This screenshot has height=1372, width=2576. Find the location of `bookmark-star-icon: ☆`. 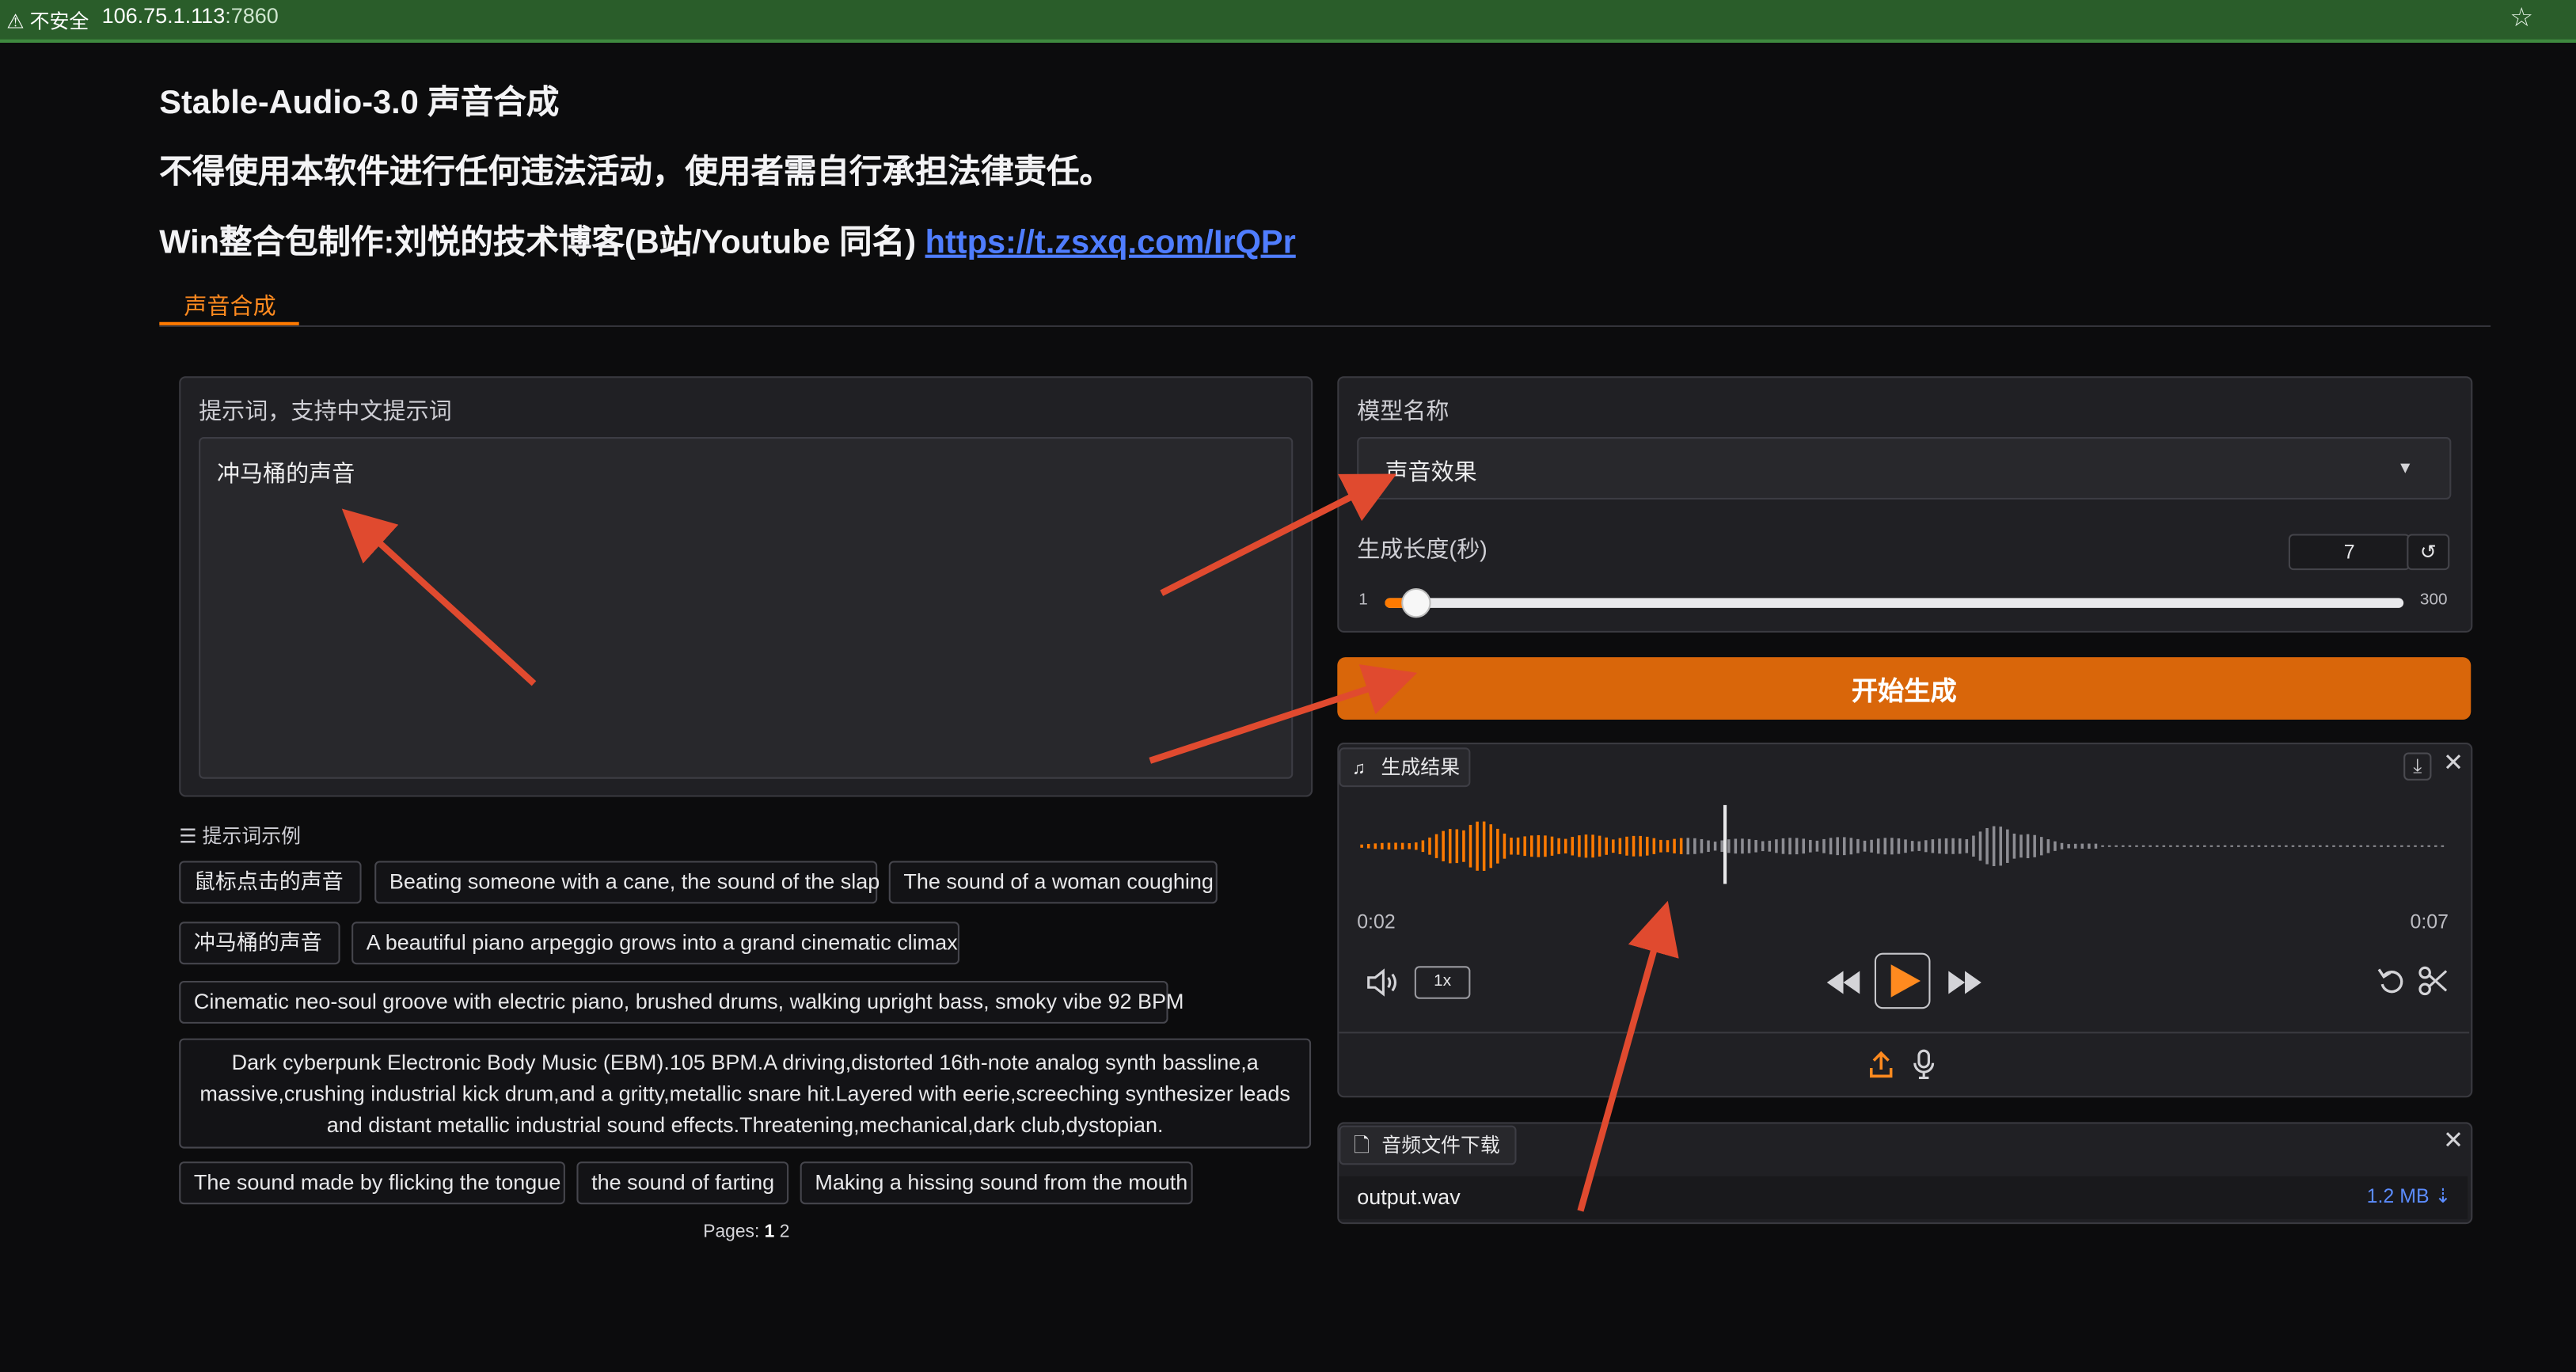

bookmark-star-icon: ☆ is located at coordinates (2521, 18).